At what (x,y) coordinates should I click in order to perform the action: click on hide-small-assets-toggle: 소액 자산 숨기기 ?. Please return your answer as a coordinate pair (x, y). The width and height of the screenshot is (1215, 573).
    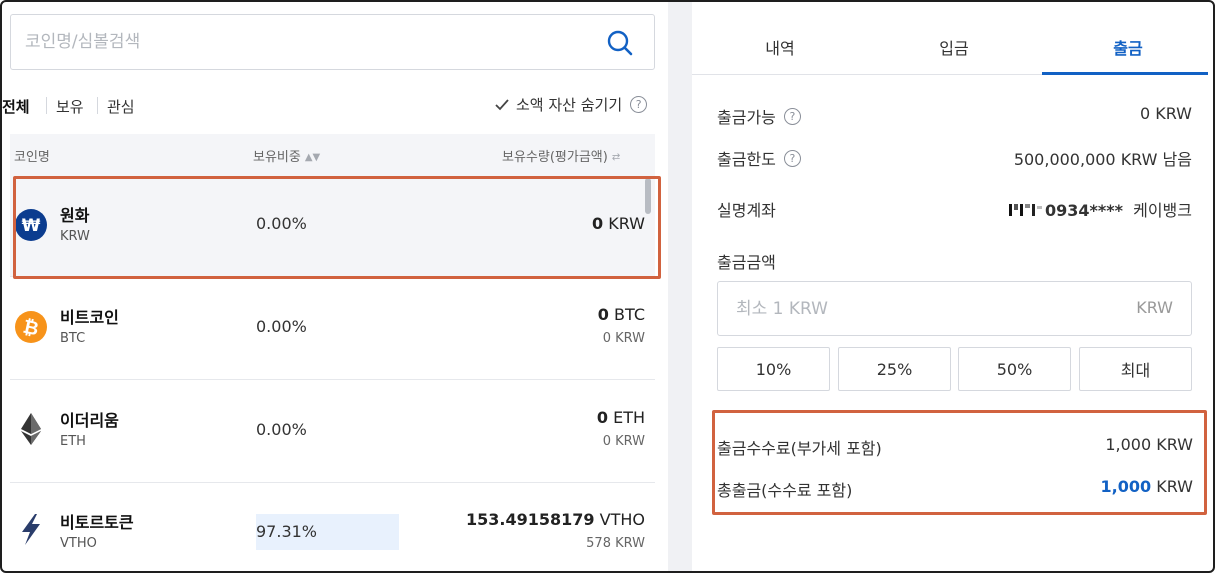
    Looking at the image, I should click on (571, 104).